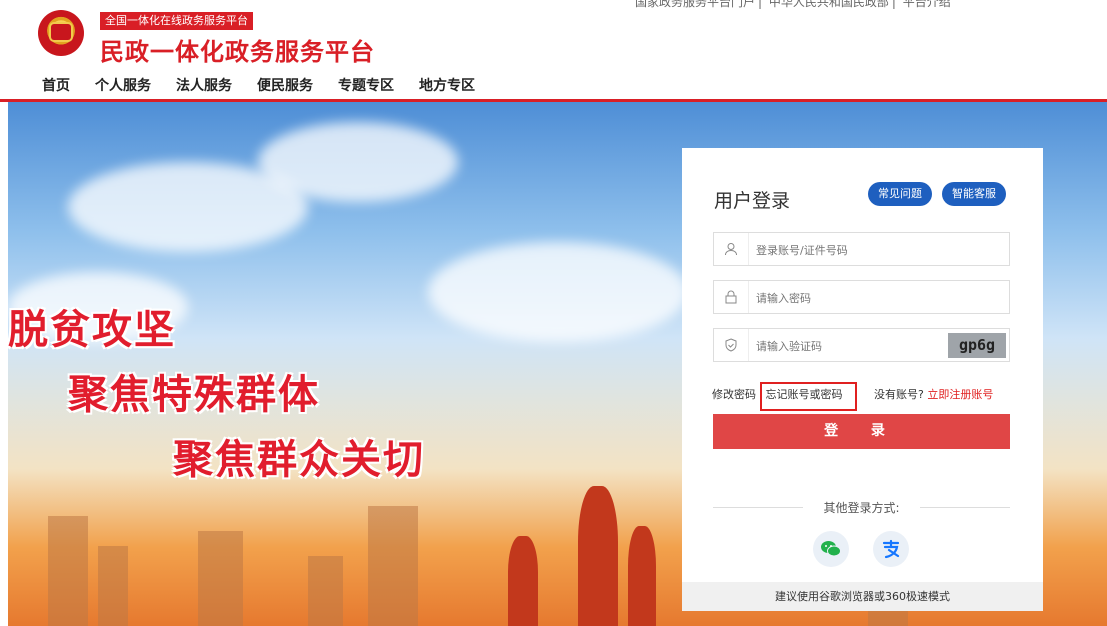  I want to click on captcha-image: gp6g, so click(977, 345).